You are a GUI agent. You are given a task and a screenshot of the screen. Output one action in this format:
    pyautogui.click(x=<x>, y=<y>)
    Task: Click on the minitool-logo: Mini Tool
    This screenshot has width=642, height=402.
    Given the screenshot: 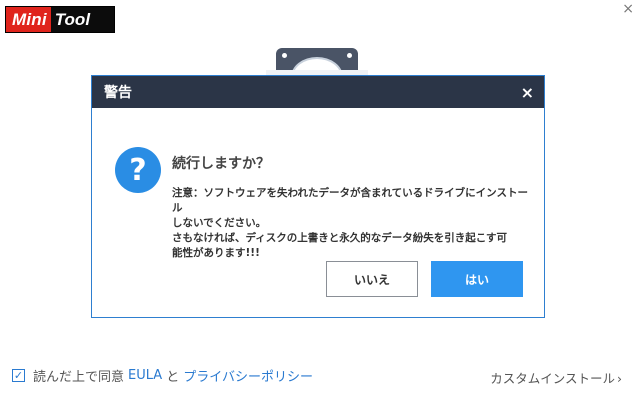 What is the action you would take?
    pyautogui.click(x=60, y=19)
    